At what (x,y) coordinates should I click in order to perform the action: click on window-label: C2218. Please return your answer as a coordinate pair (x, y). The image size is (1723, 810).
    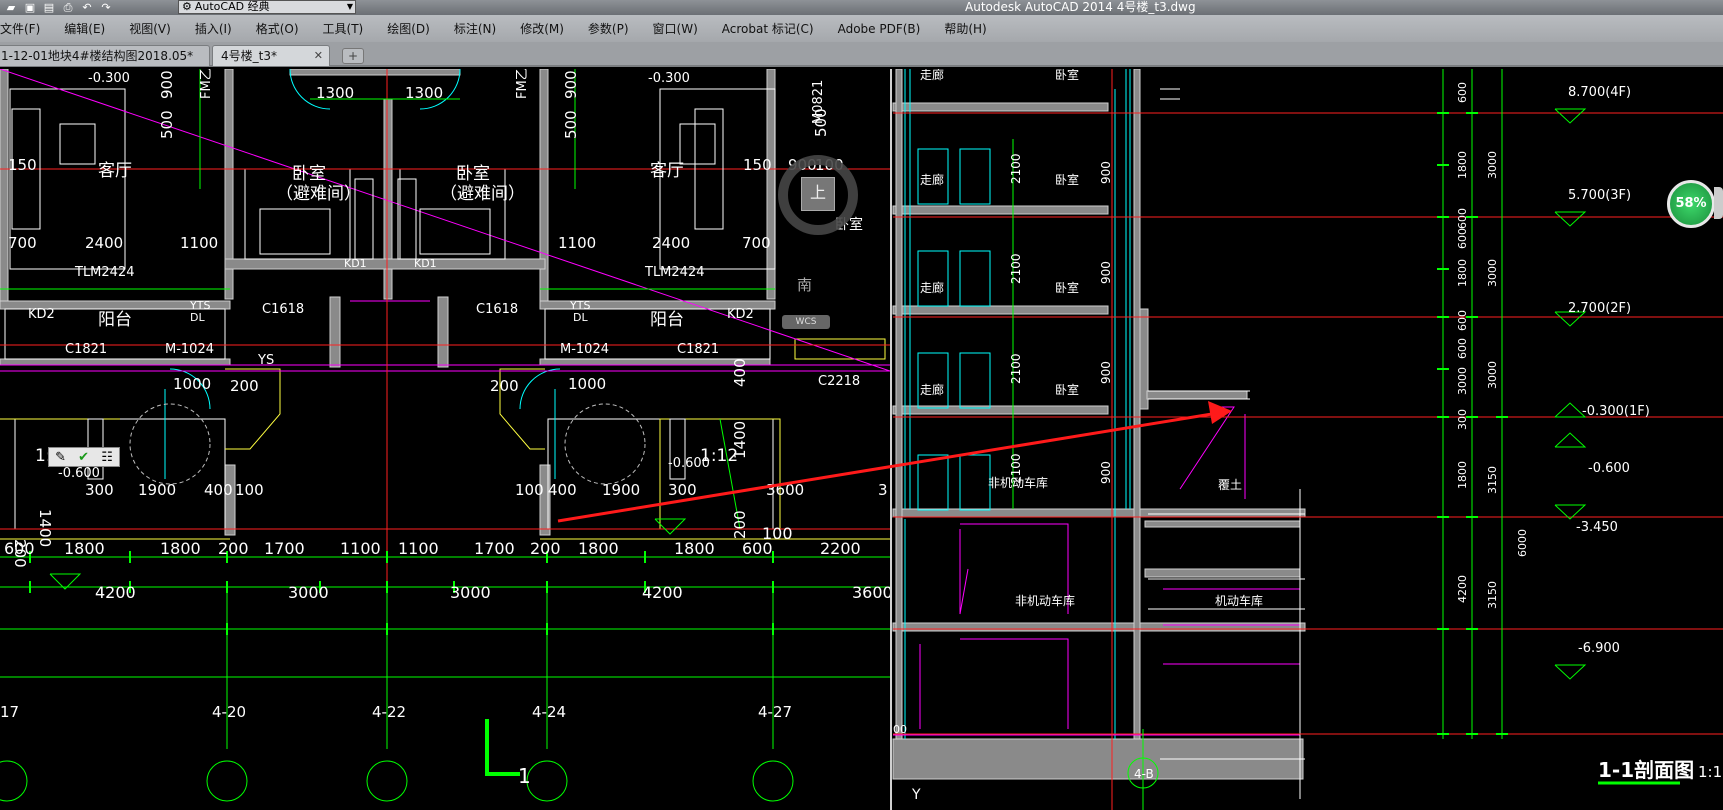
    Looking at the image, I should click on (839, 381).